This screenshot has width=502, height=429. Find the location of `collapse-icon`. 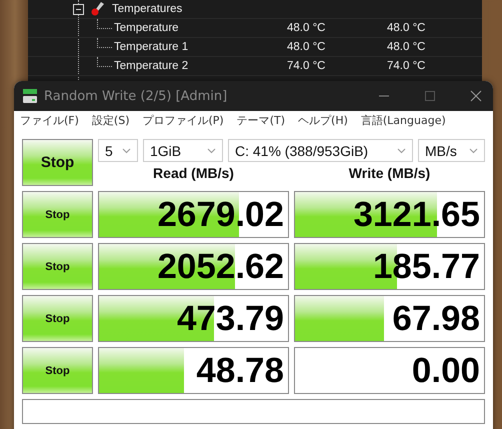

collapse-icon is located at coordinates (78, 9).